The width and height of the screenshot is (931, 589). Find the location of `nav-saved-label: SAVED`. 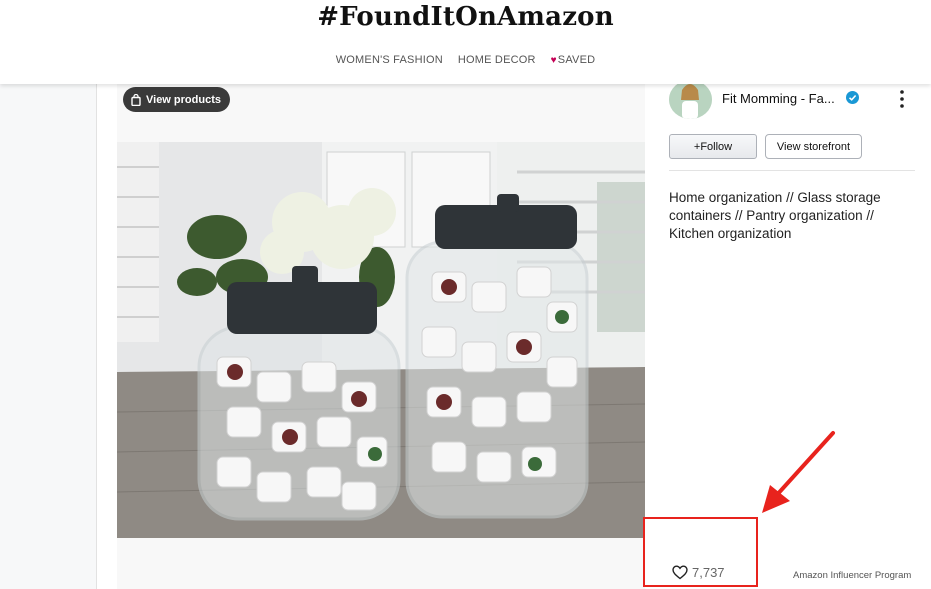

nav-saved-label: SAVED is located at coordinates (576, 60).